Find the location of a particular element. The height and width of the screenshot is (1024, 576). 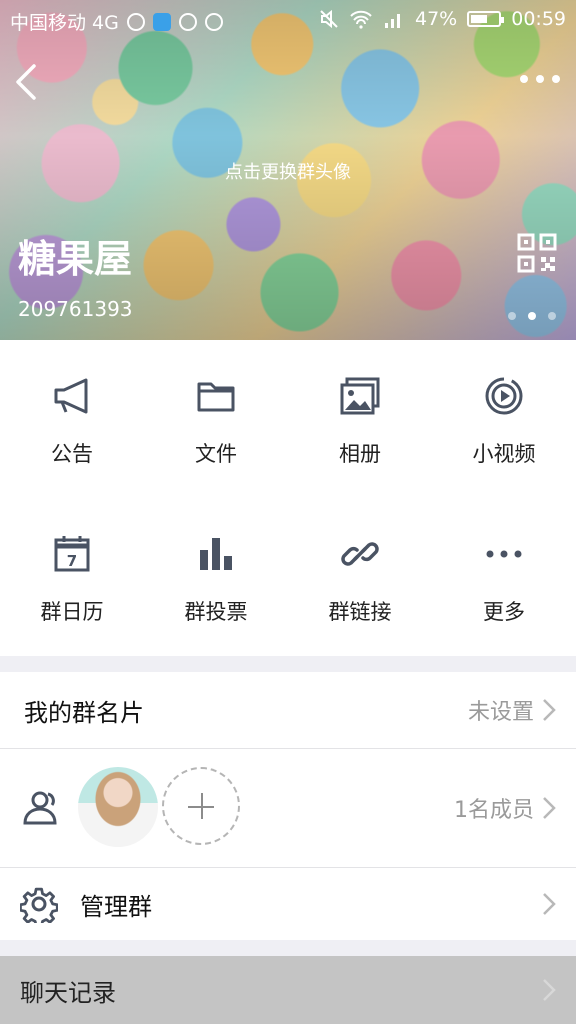

chat-history-row: 聊天记录 is located at coordinates (288, 990).